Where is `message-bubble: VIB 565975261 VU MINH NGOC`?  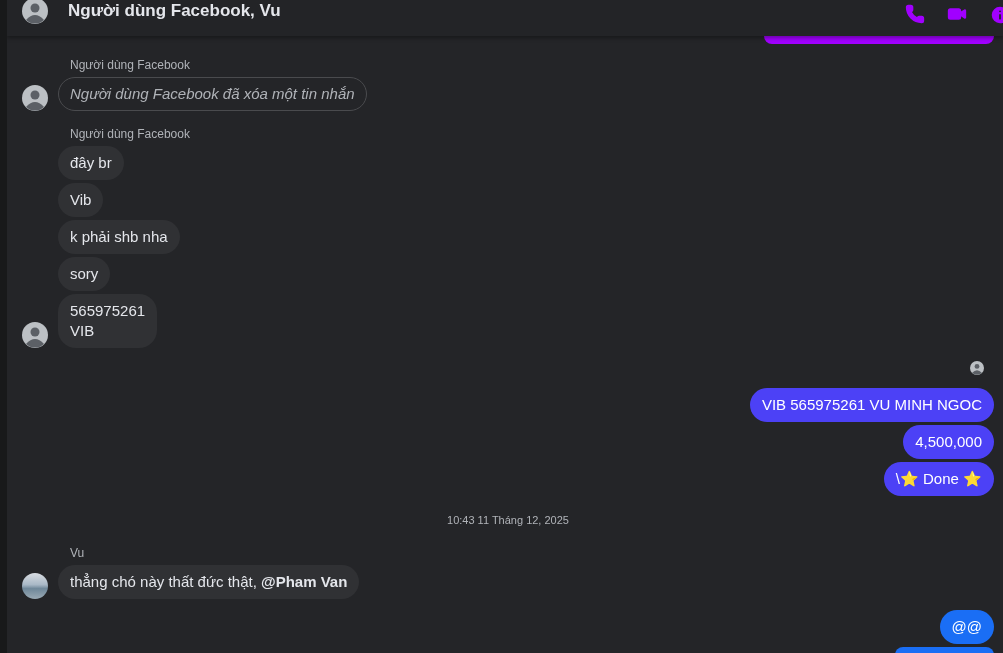 message-bubble: VIB 565975261 VU MINH NGOC is located at coordinates (871, 405).